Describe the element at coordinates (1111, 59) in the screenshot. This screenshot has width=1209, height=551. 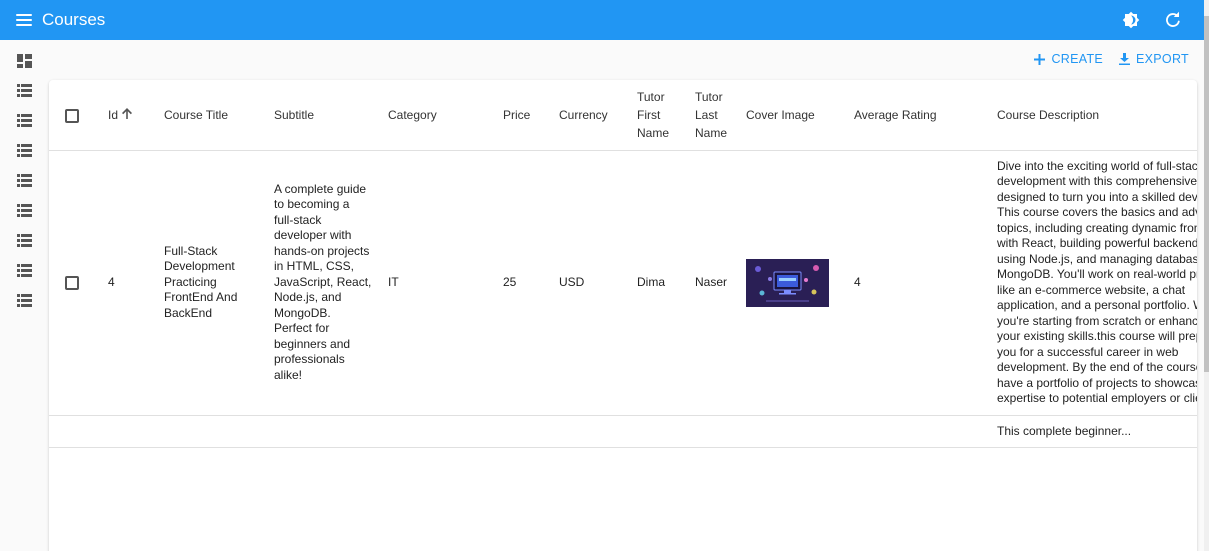
I see `list-toolbar: CREATE EXPORT` at that location.